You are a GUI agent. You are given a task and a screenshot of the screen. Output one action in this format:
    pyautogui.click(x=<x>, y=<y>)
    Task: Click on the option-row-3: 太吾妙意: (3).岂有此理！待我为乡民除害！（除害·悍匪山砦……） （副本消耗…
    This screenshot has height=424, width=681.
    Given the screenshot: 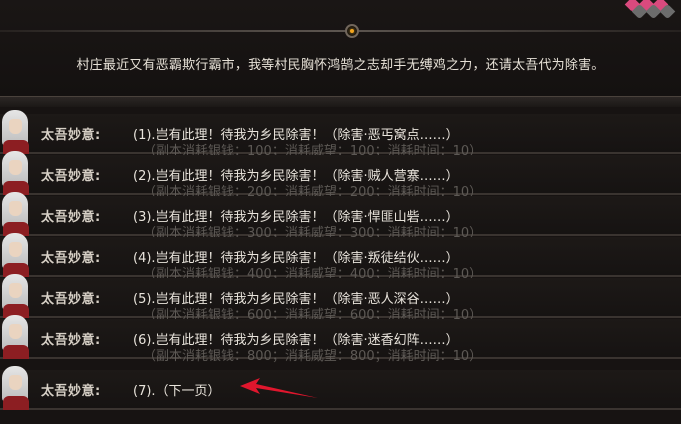 What is the action you would take?
    pyautogui.click(x=340, y=216)
    